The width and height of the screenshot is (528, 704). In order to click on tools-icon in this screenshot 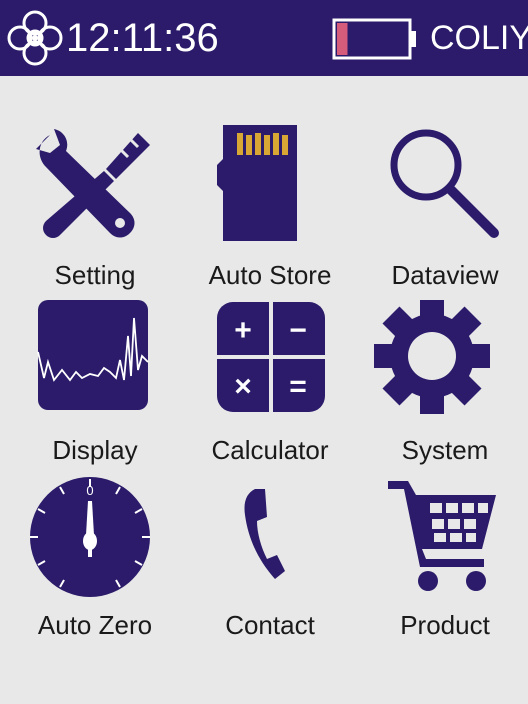, I will do `click(93, 183)`.